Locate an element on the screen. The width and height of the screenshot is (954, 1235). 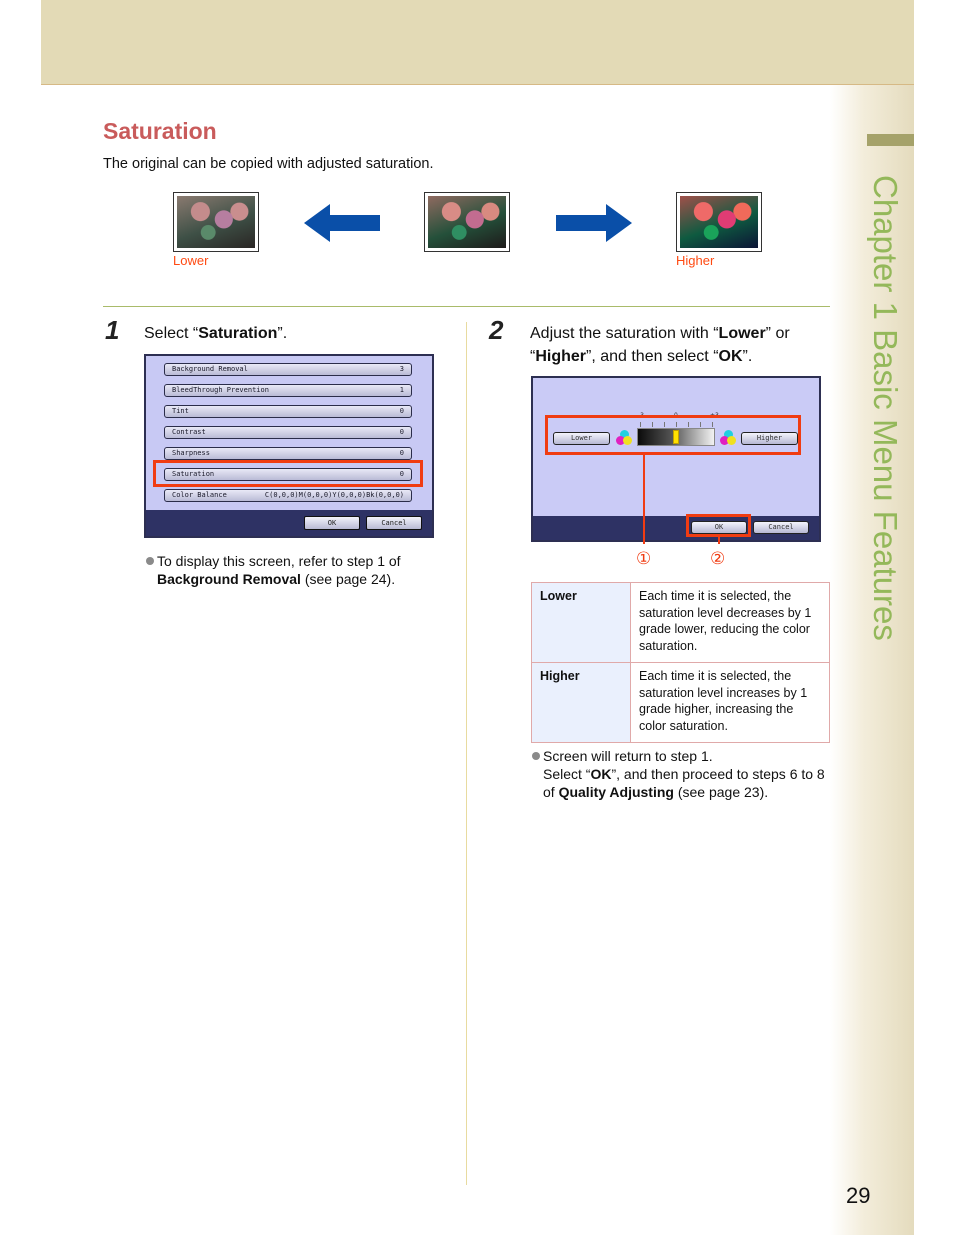
row-value: C(0,0,0)M(0,0,0)Y(0,0,0)Bk(0,0,0) is located at coordinates (334, 495).